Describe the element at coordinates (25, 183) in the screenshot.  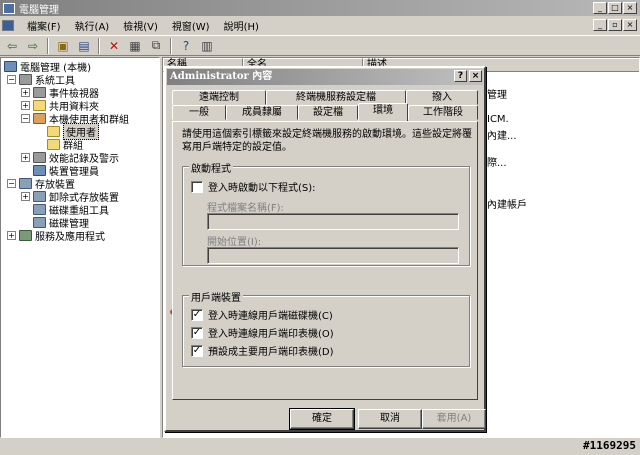
I see `storage-icon` at that location.